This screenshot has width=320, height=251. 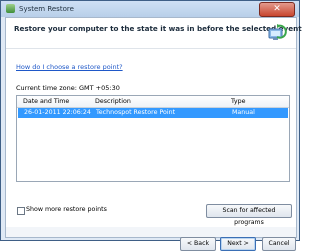 What do you see at coordinates (46, 9) in the screenshot?
I see `window-title: System Restore` at bounding box center [46, 9].